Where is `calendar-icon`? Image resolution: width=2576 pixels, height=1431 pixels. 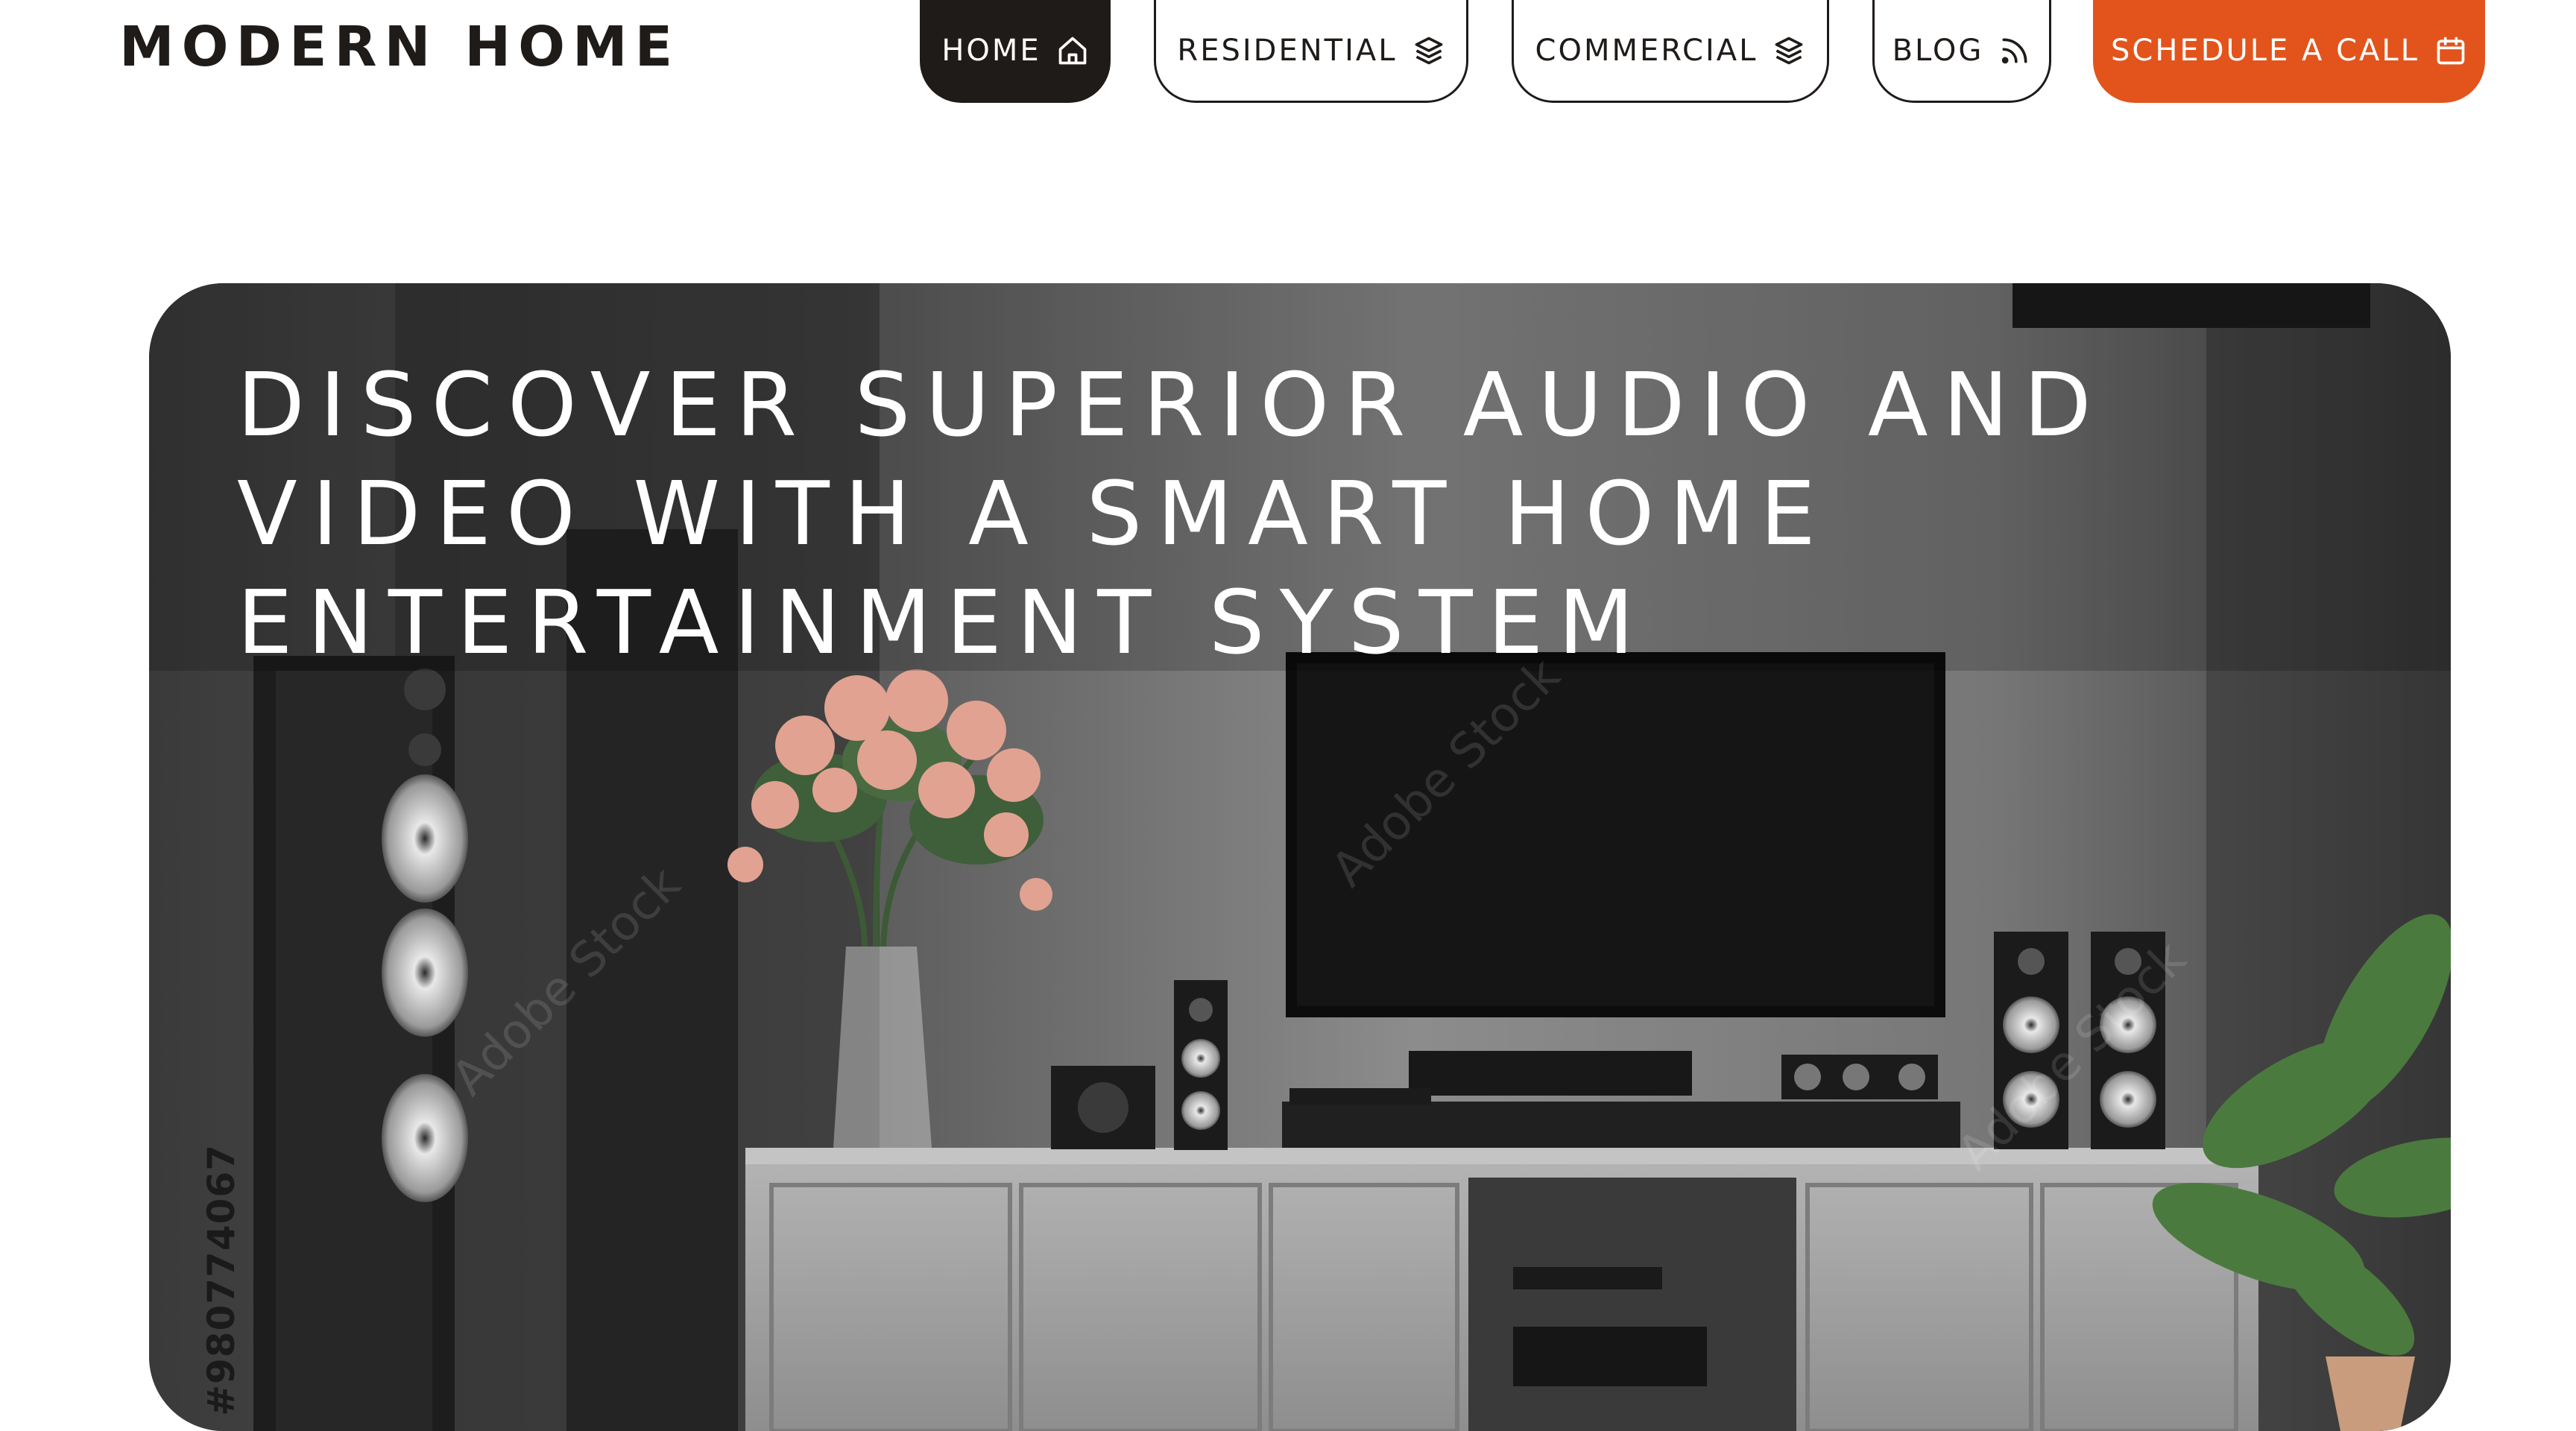 calendar-icon is located at coordinates (2451, 51).